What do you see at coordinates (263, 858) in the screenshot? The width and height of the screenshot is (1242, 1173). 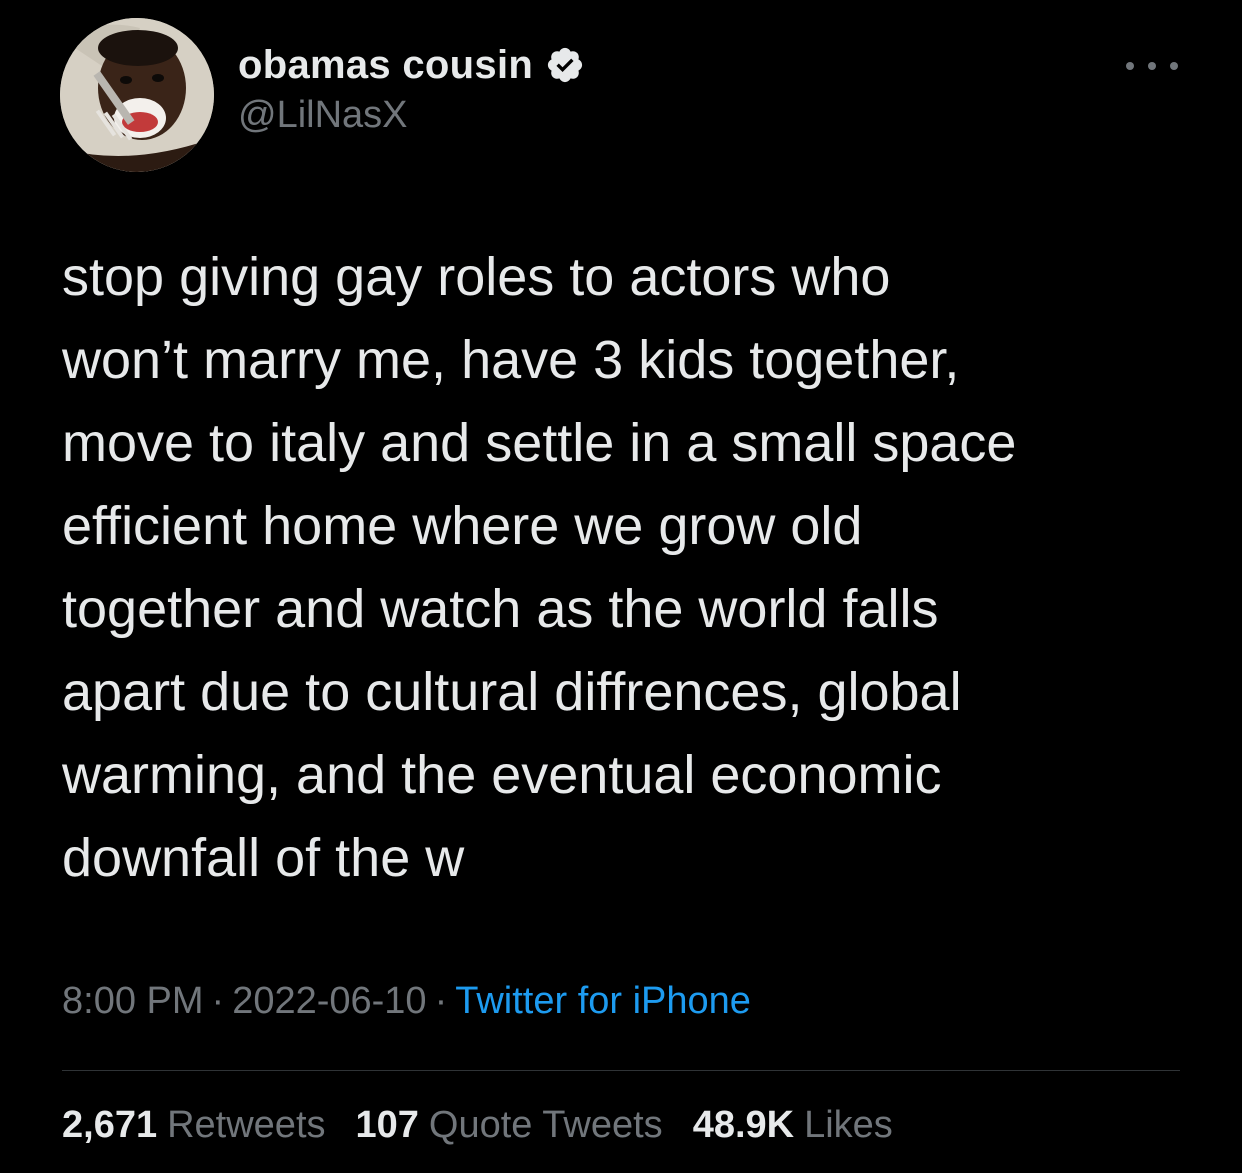 I see `tweet-text-line: downfall of the w` at bounding box center [263, 858].